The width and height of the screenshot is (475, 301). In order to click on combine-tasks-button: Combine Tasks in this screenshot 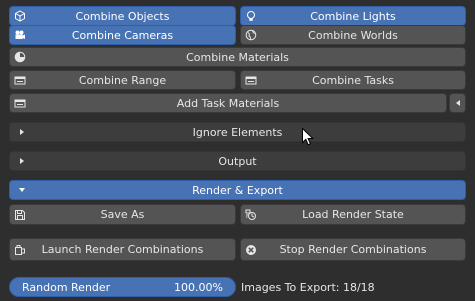, I will do `click(353, 80)`.